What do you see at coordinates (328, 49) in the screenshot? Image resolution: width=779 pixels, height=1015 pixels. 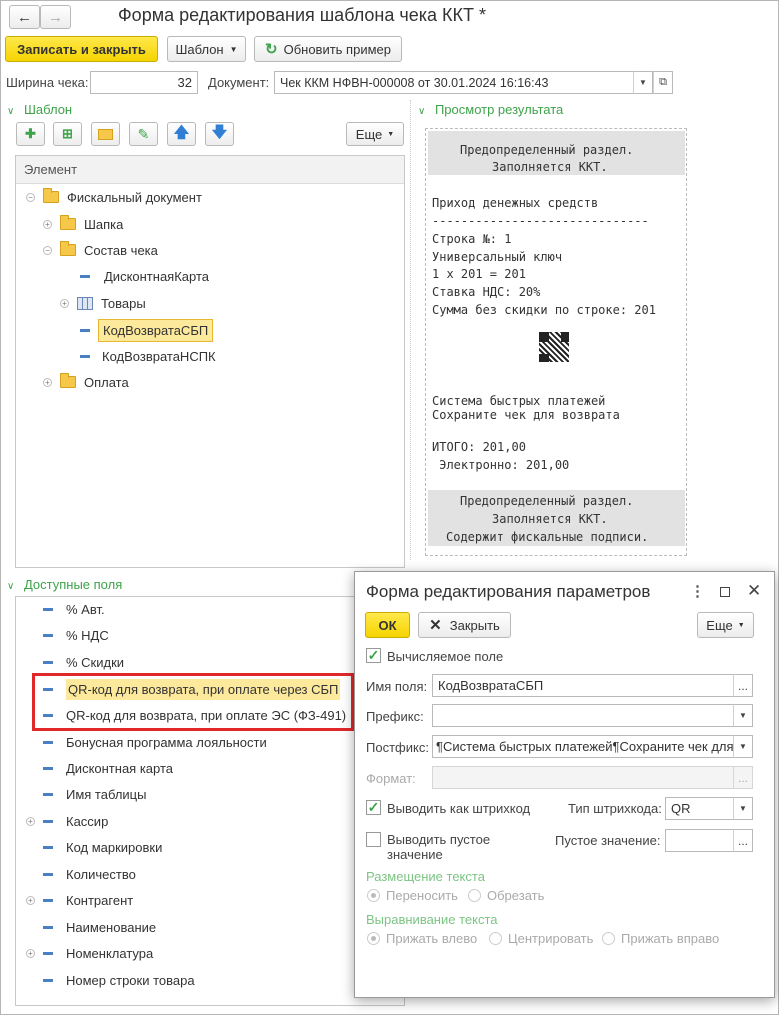 I see `refresh-example-button: ↻ Обновить пример` at bounding box center [328, 49].